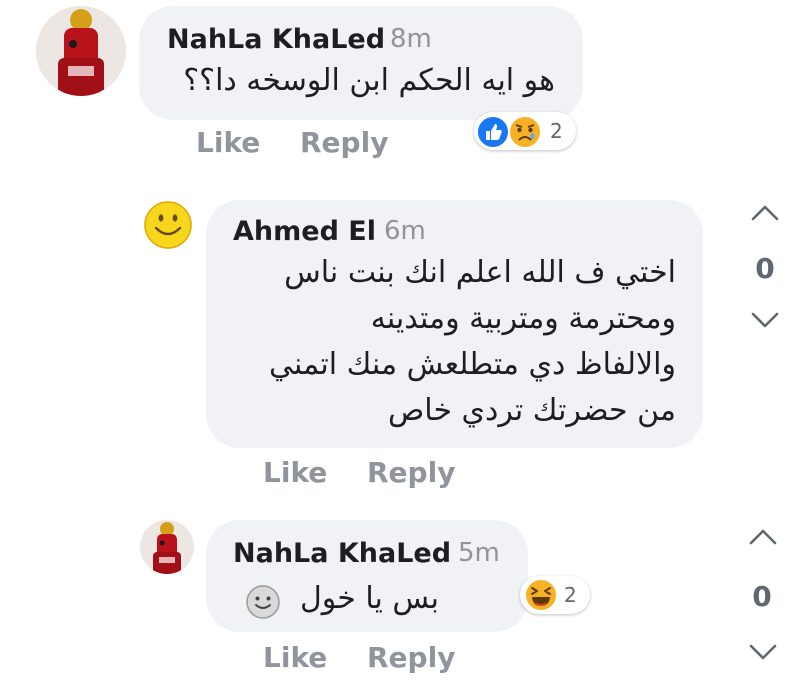 The height and width of the screenshot is (689, 809). Describe the element at coordinates (479, 553) in the screenshot. I see `comment-timestamp: 5m` at that location.